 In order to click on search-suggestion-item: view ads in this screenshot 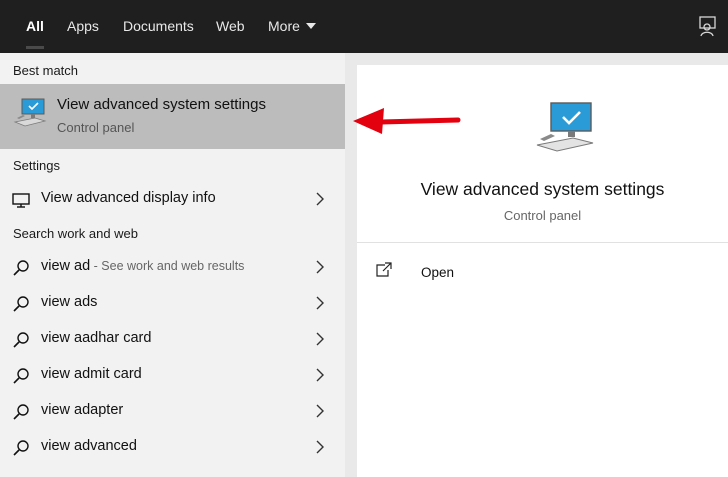, I will do `click(172, 303)`.